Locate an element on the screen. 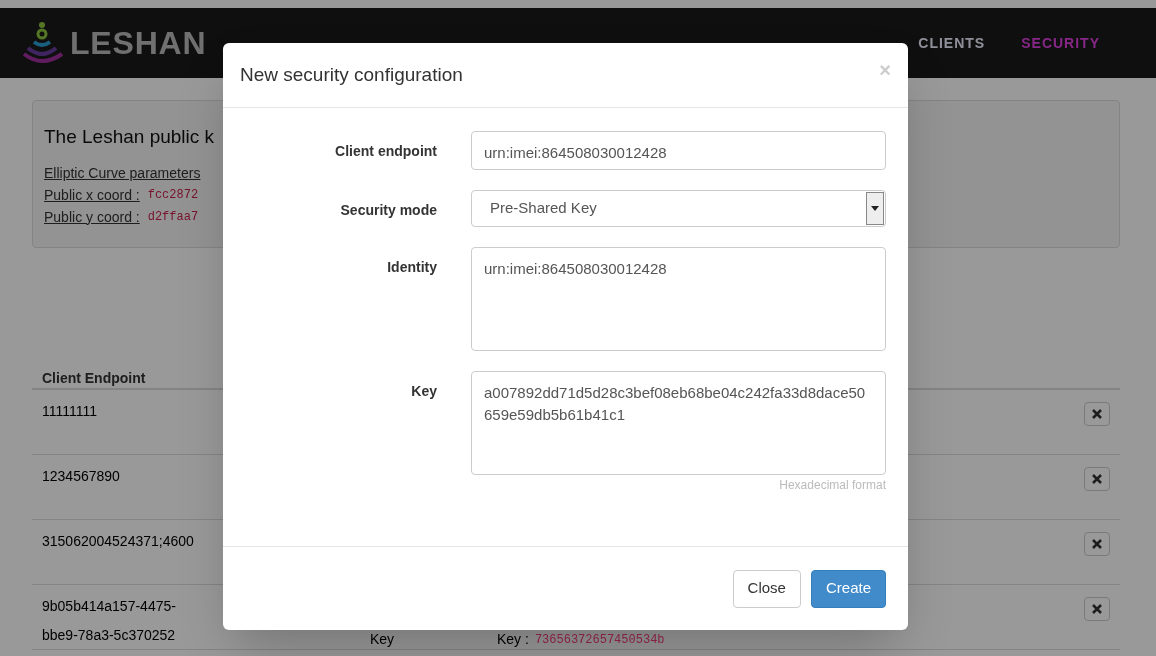 The image size is (1156, 656). field-label: Security mode is located at coordinates (388, 210).